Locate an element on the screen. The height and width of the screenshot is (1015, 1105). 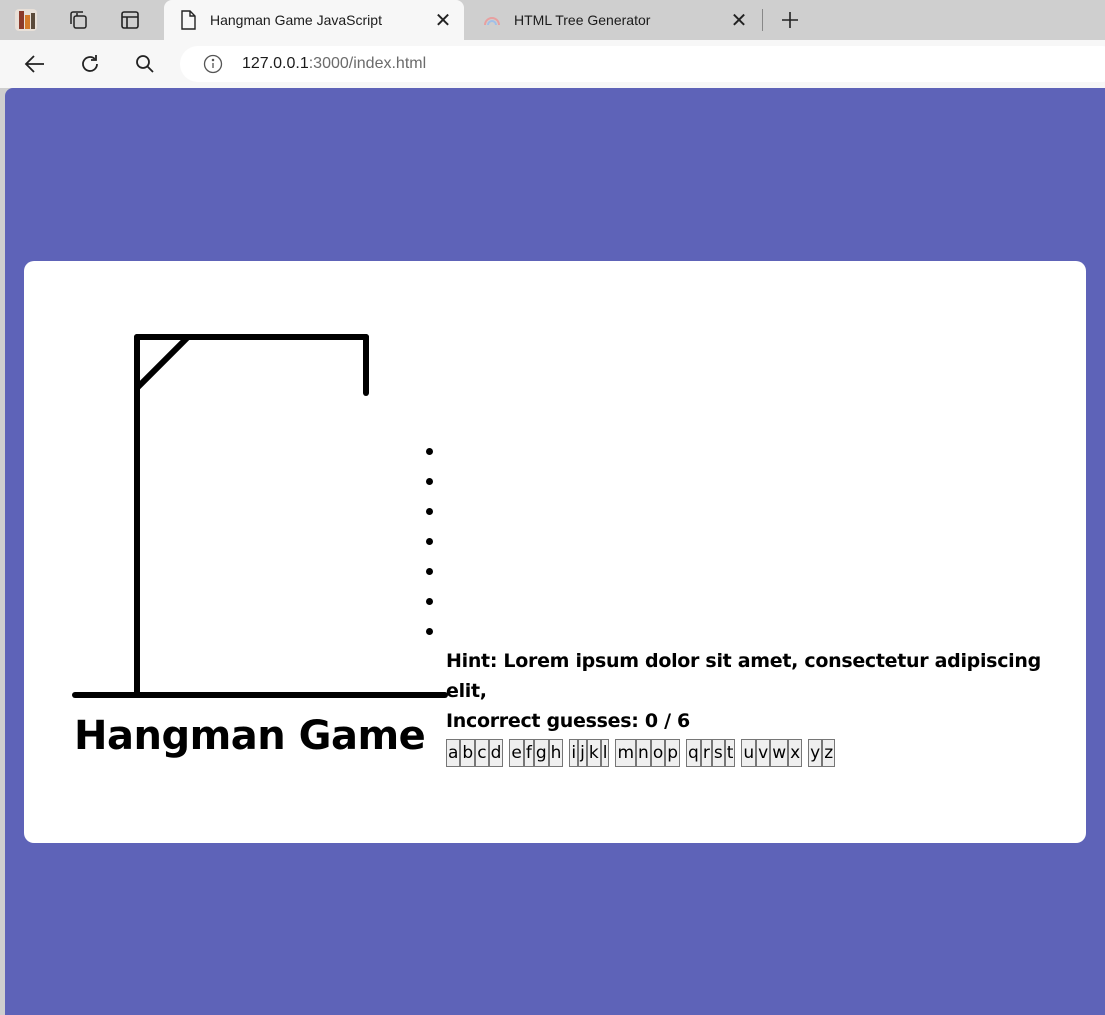
letter-button-n: n is located at coordinates (643, 753).